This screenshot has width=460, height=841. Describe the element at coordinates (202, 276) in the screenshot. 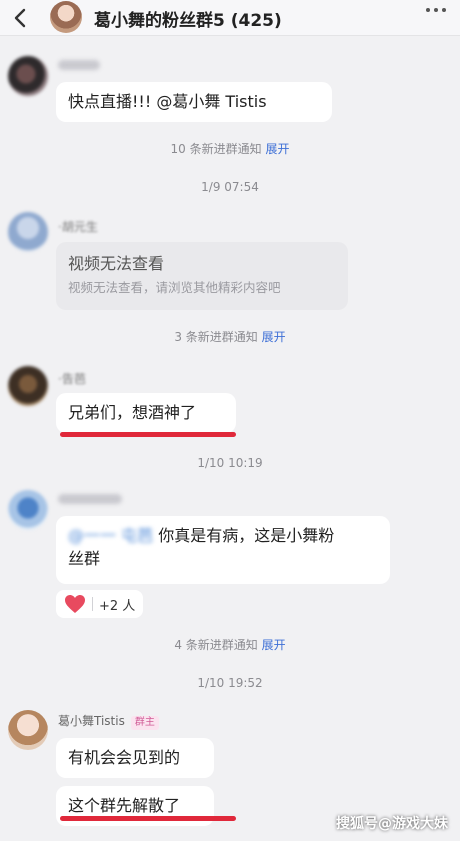

I see `video-card: 视频无法查看 视频无法查看，请浏览其他精彩内容吧` at that location.